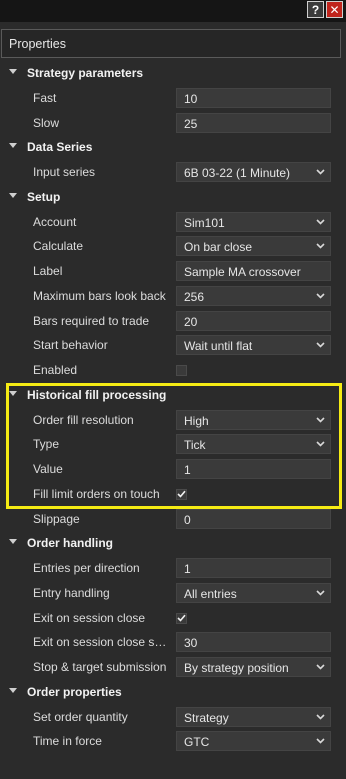  I want to click on dropdown-field: Strategy, so click(253, 716).